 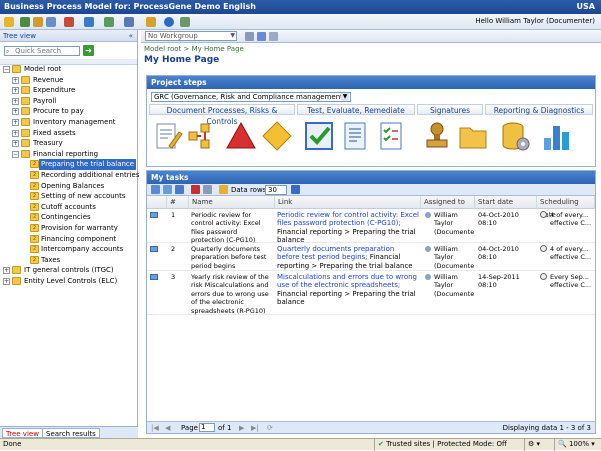 I want to click on process-map-icon, so click(x=203, y=136).